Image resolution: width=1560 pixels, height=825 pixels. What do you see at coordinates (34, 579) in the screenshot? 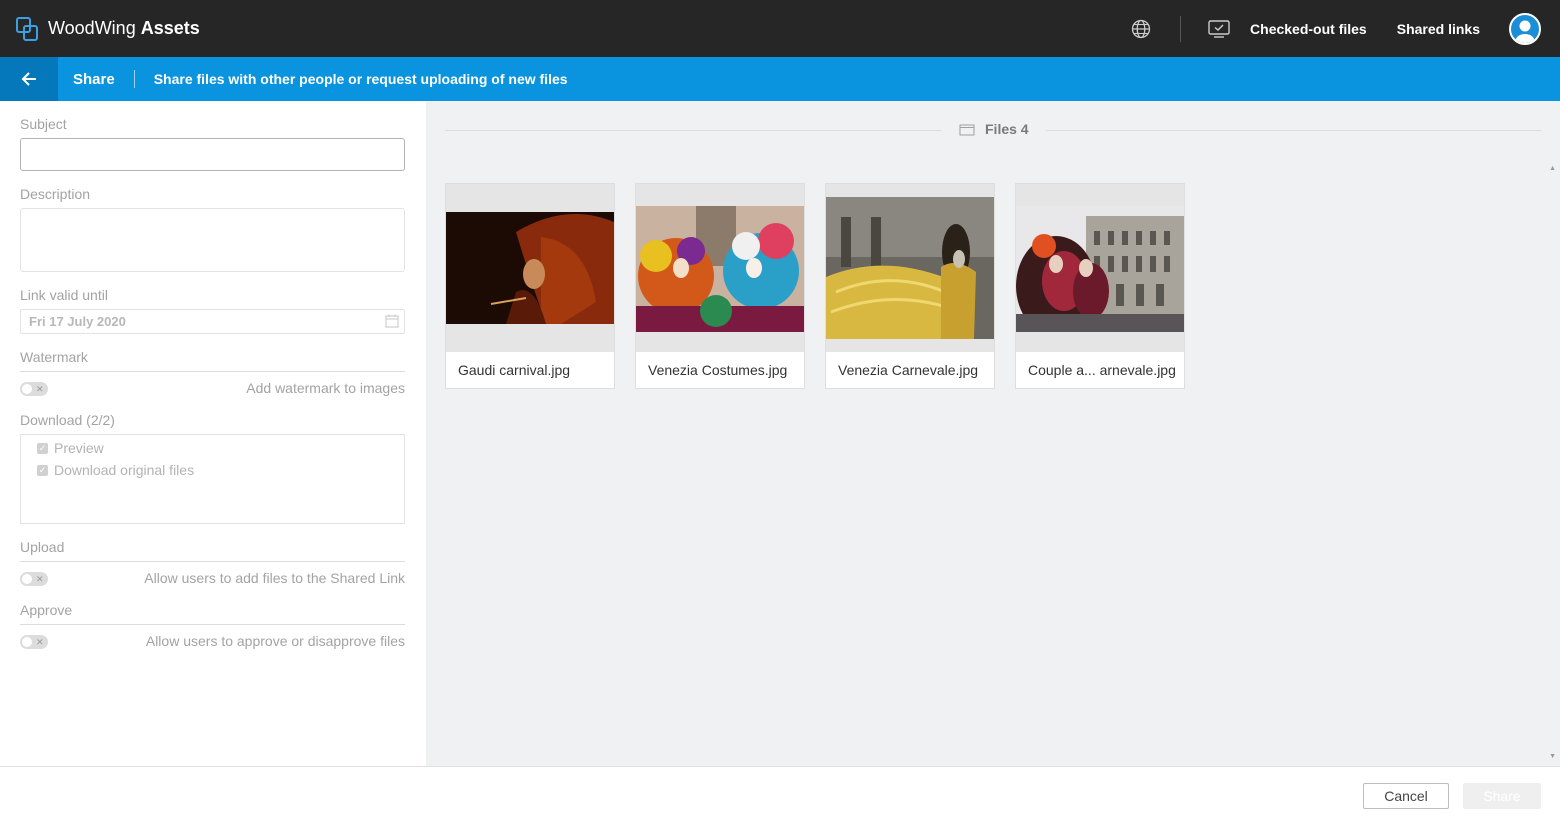
I see `upload-toggle: ✕` at bounding box center [34, 579].